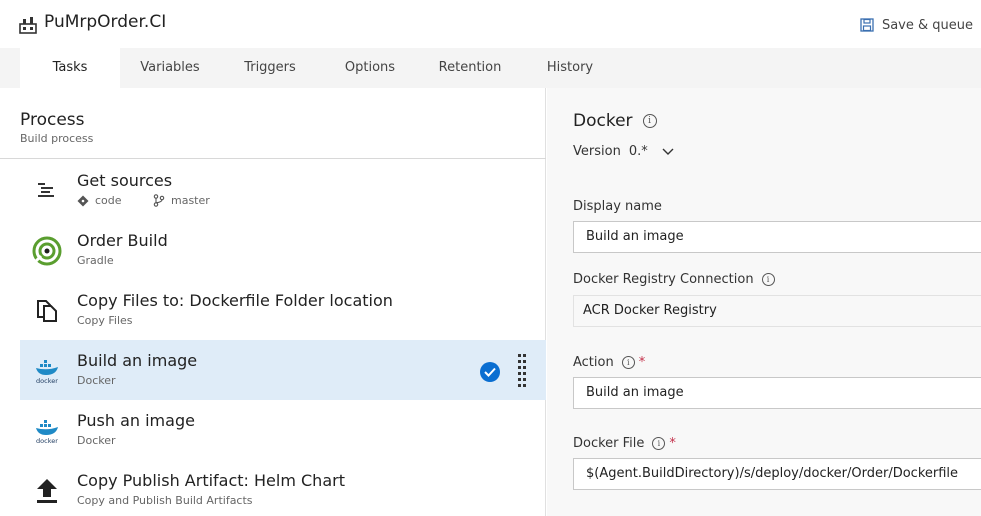 This screenshot has height=516, width=981. I want to click on chevron-down-icon, so click(668, 151).